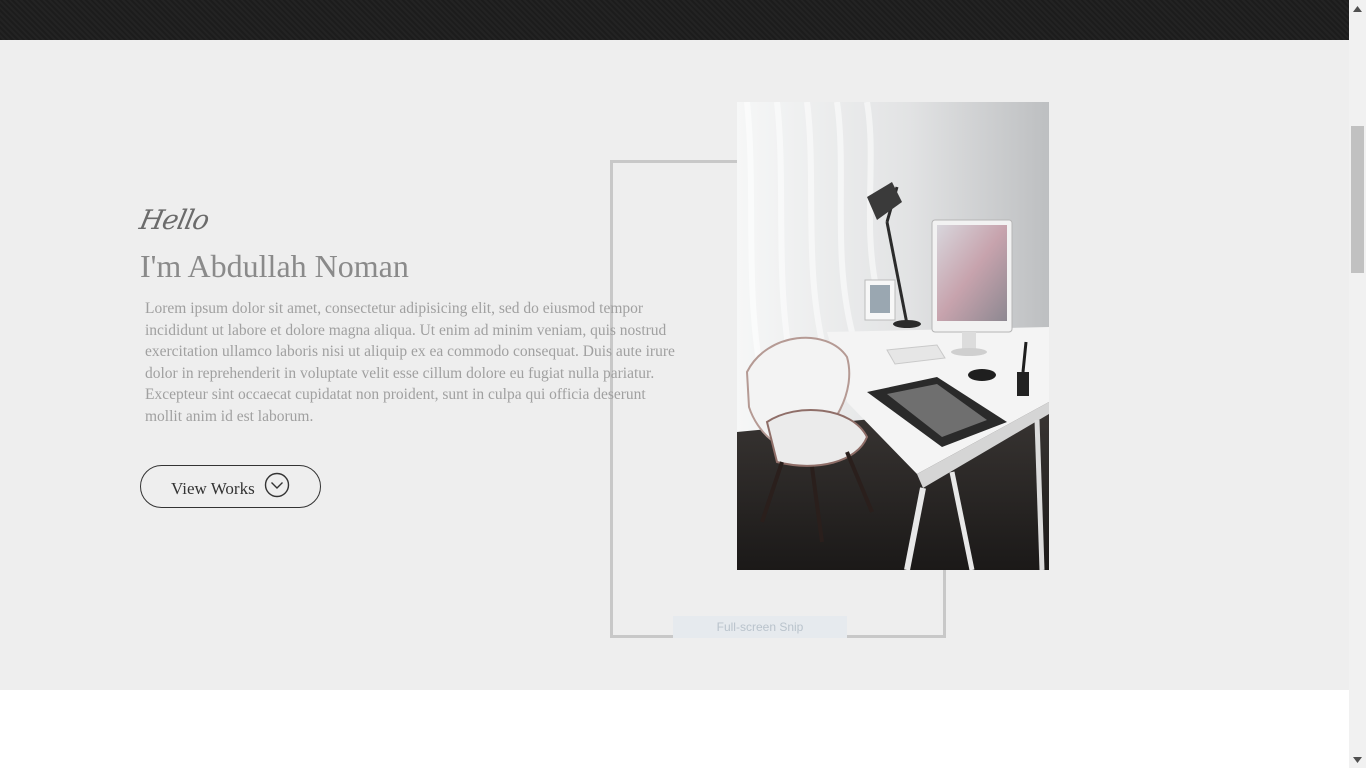  I want to click on desk-workspace-photo, so click(893, 336).